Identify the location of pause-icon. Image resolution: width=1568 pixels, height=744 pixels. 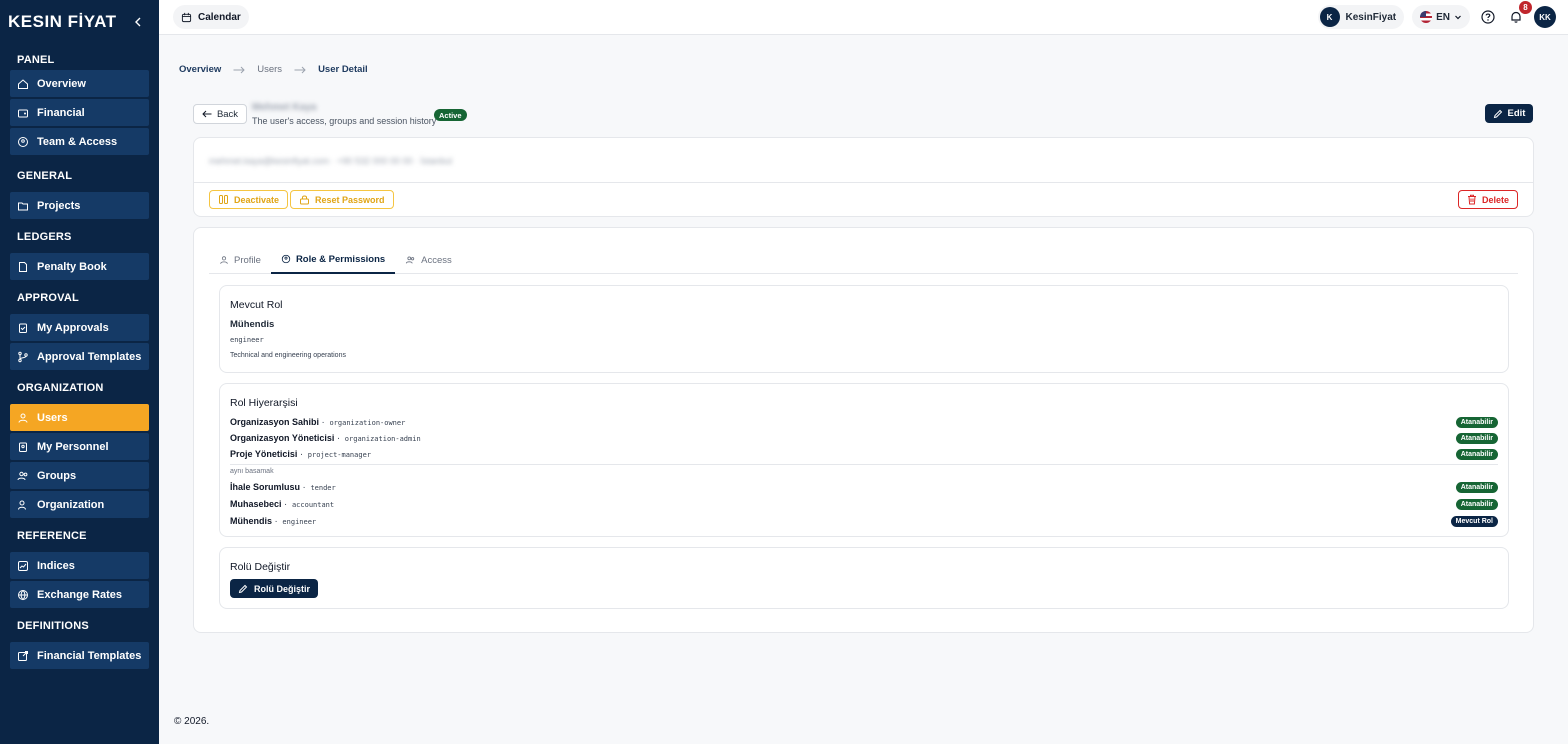
(223, 199).